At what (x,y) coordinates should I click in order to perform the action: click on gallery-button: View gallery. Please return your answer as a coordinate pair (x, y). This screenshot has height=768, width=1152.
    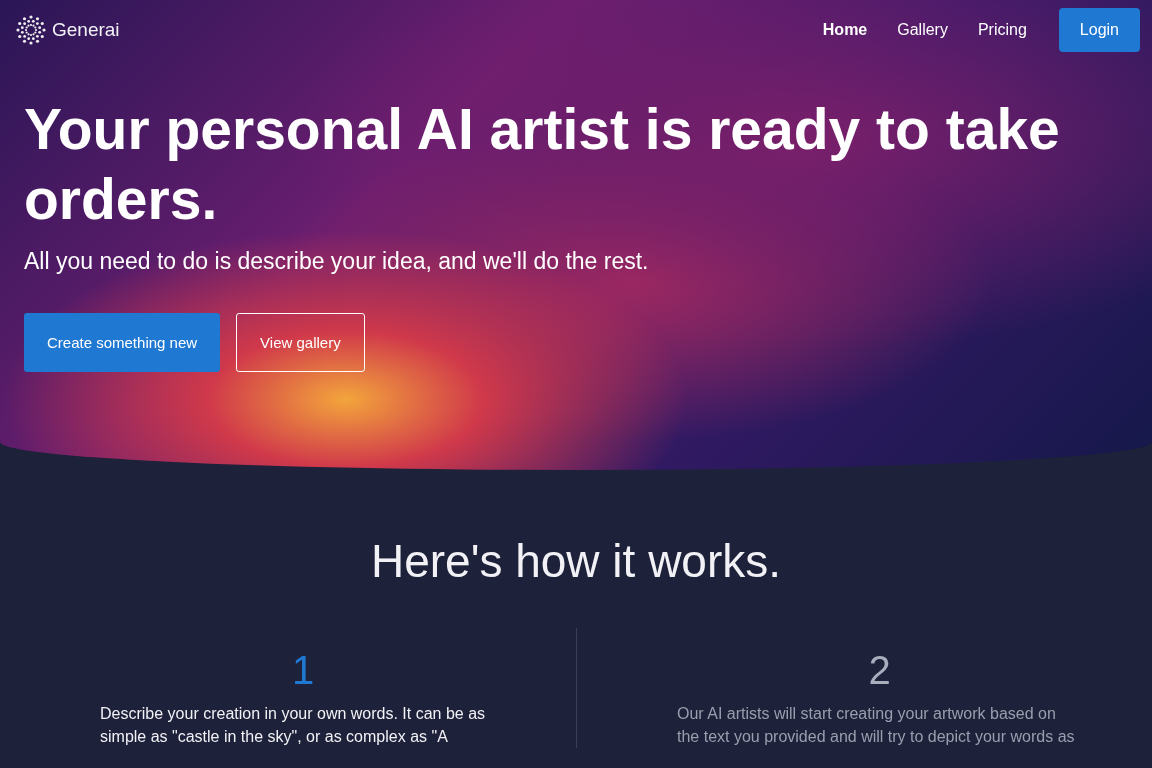
    Looking at the image, I should click on (300, 342).